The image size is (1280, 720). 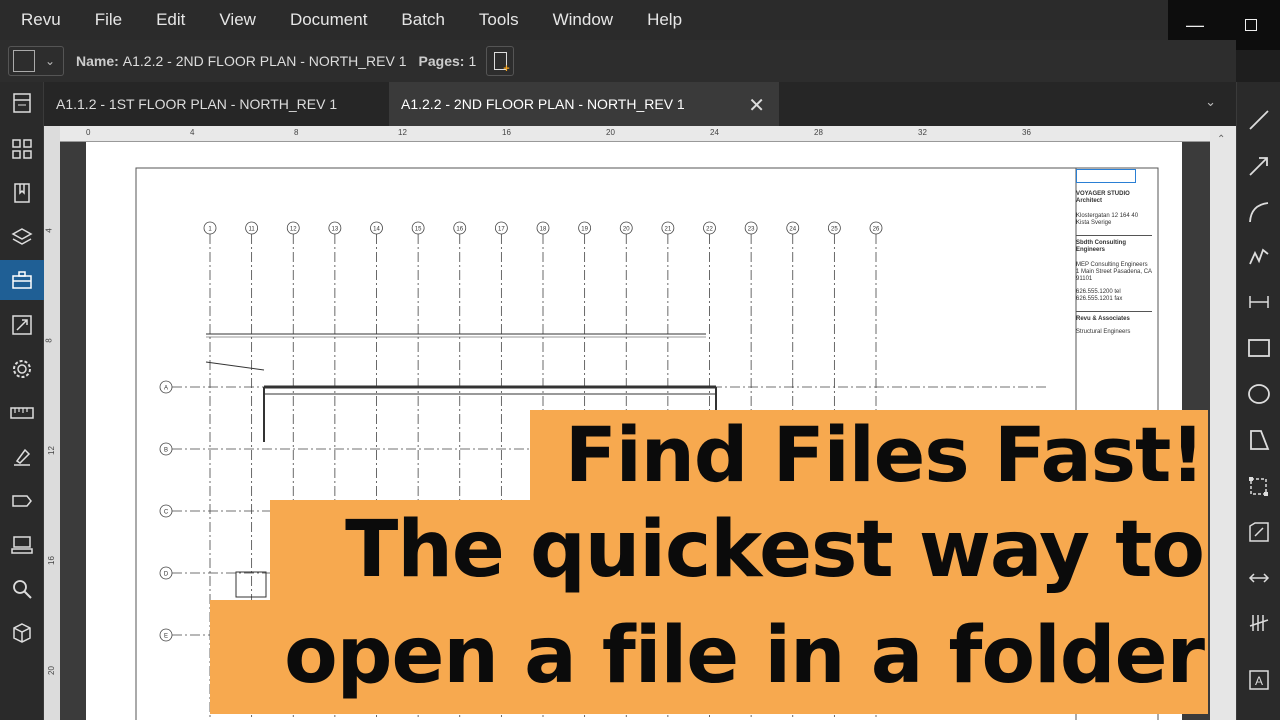 I want to click on line-icon, so click(x=1259, y=120).